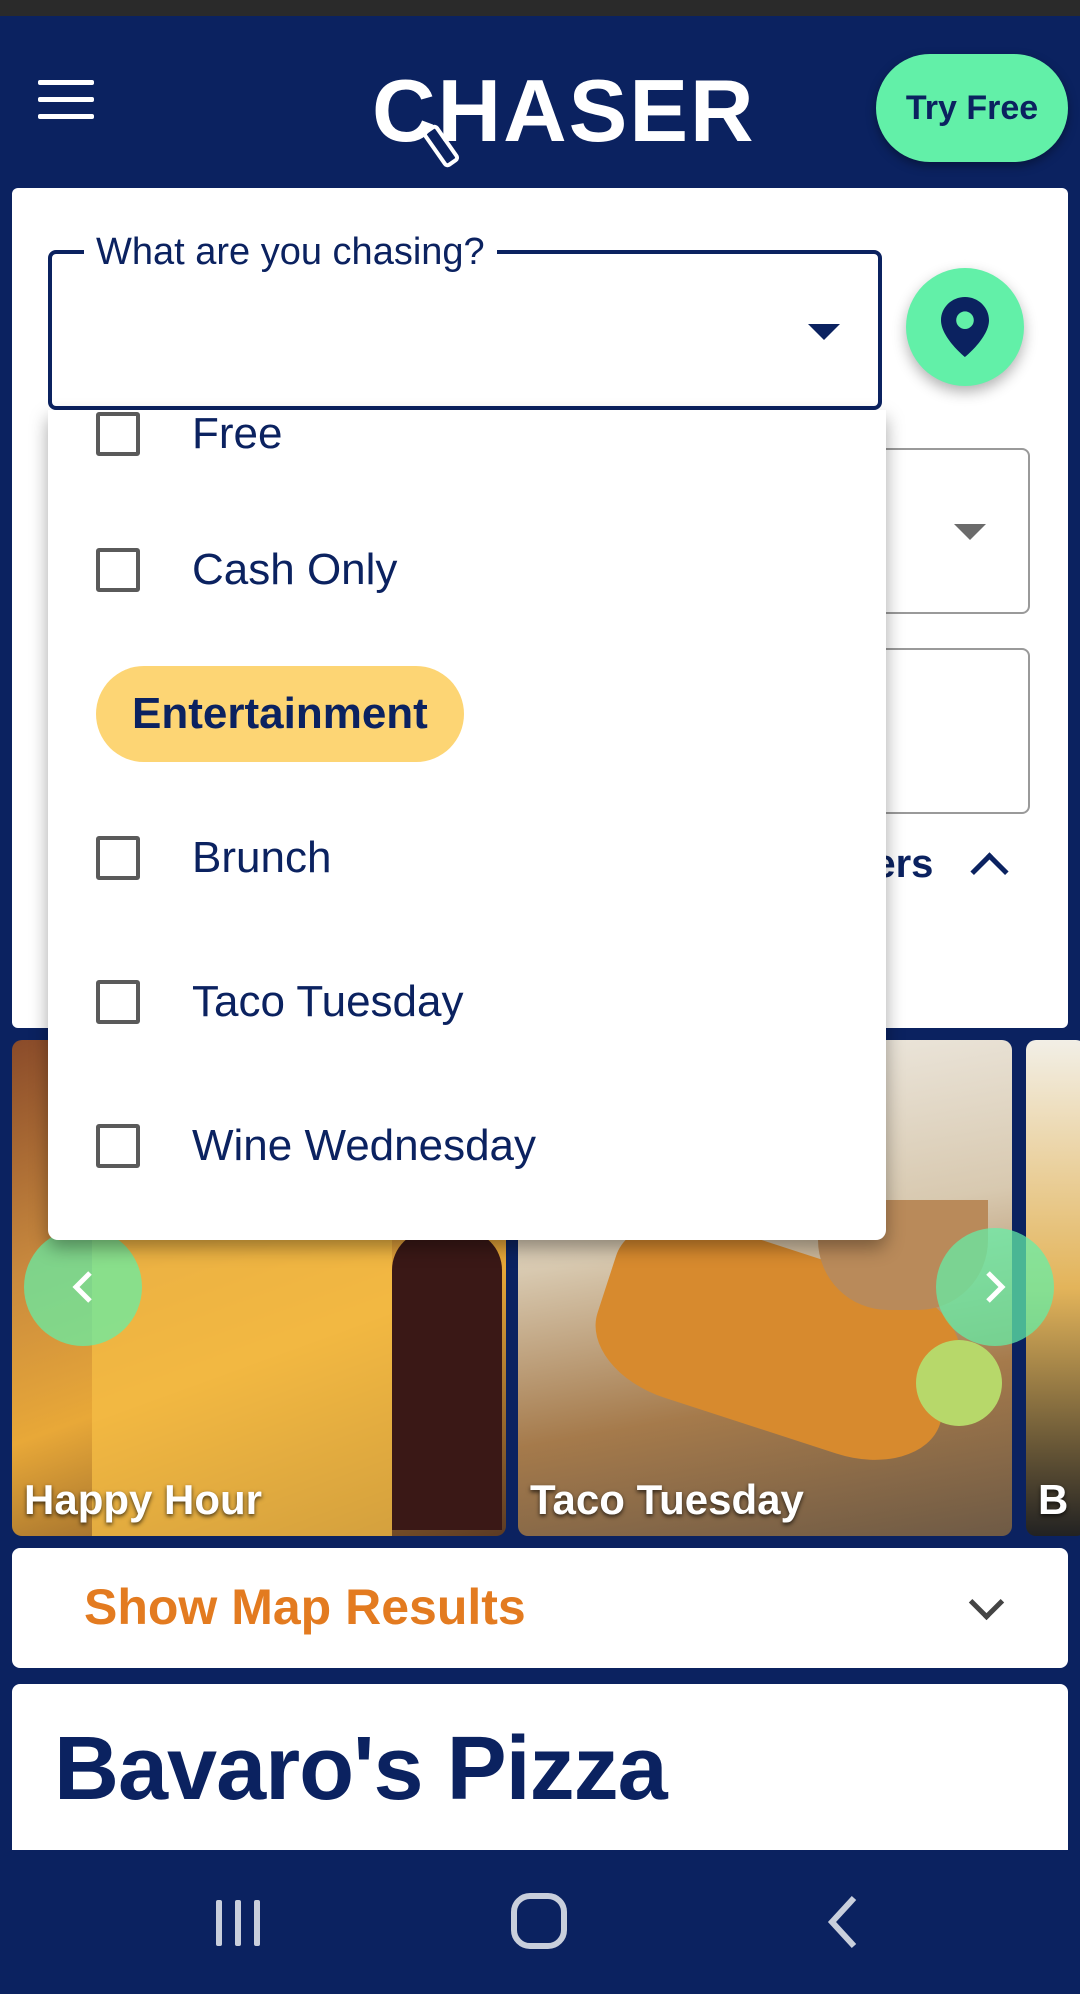  I want to click on option-wine-wednesday: Wine Wednesday, so click(316, 1146).